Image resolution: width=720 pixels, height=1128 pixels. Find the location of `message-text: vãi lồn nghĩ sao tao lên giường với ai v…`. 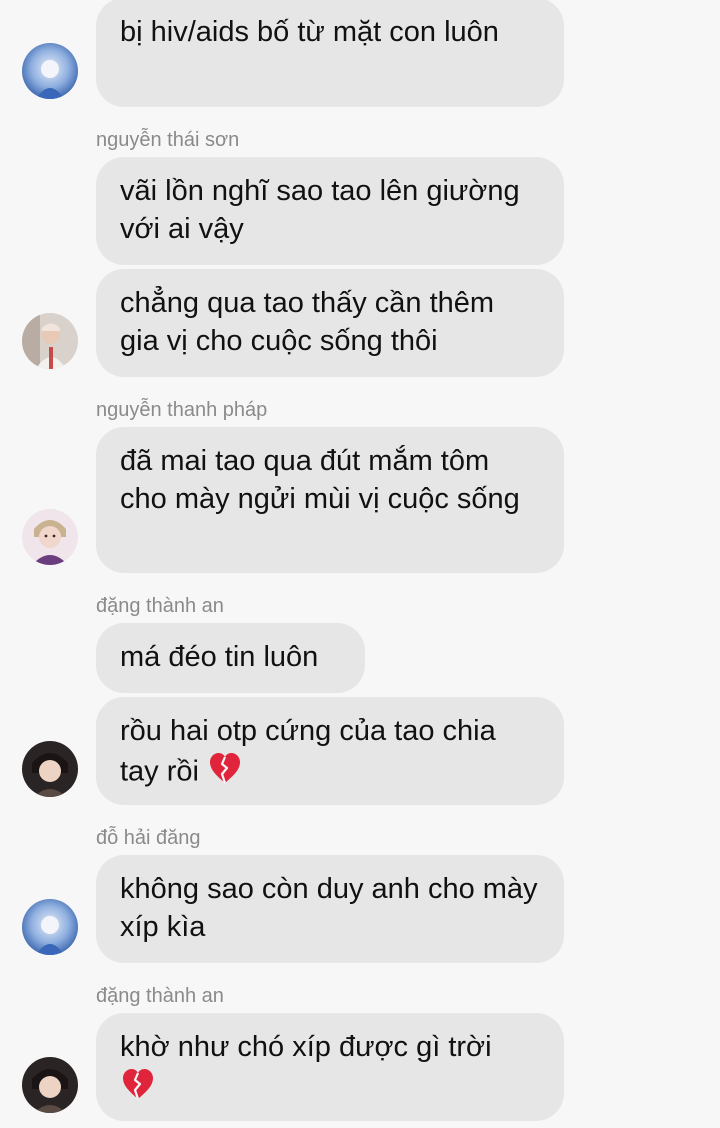

message-text: vãi lồn nghĩ sao tao lên giường với ai v… is located at coordinates (320, 210).